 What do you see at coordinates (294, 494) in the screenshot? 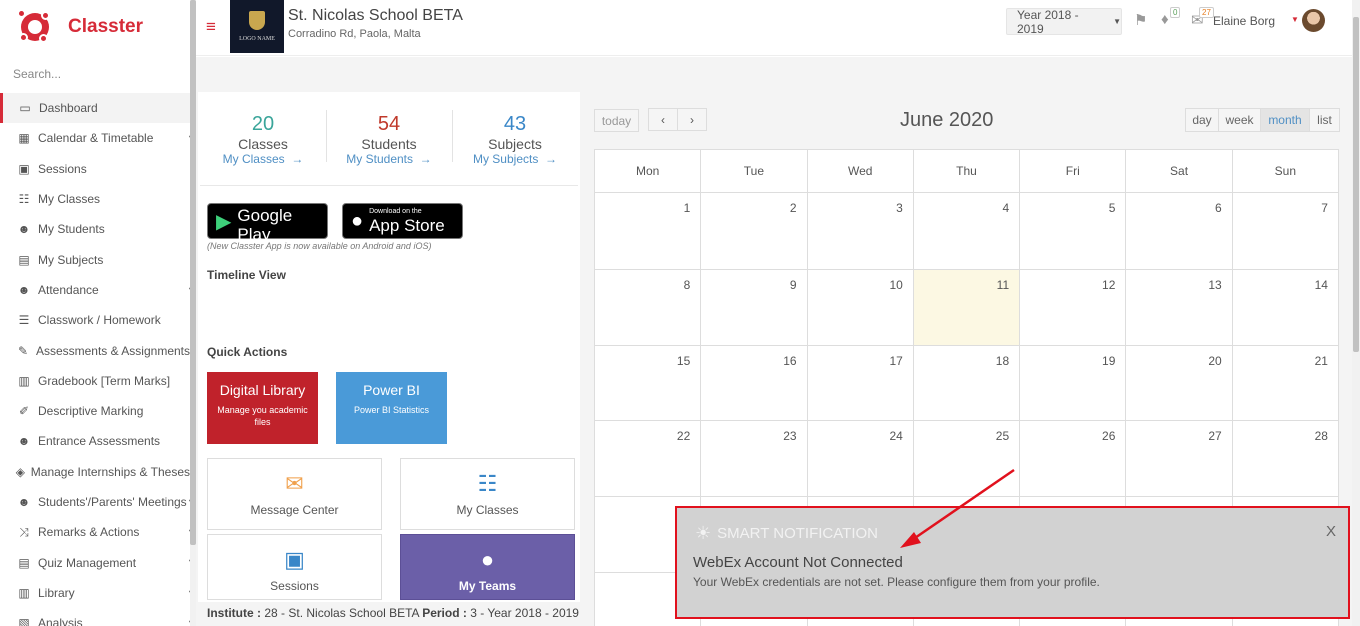
I see `message-center-tile: ✉ Message Center` at bounding box center [294, 494].